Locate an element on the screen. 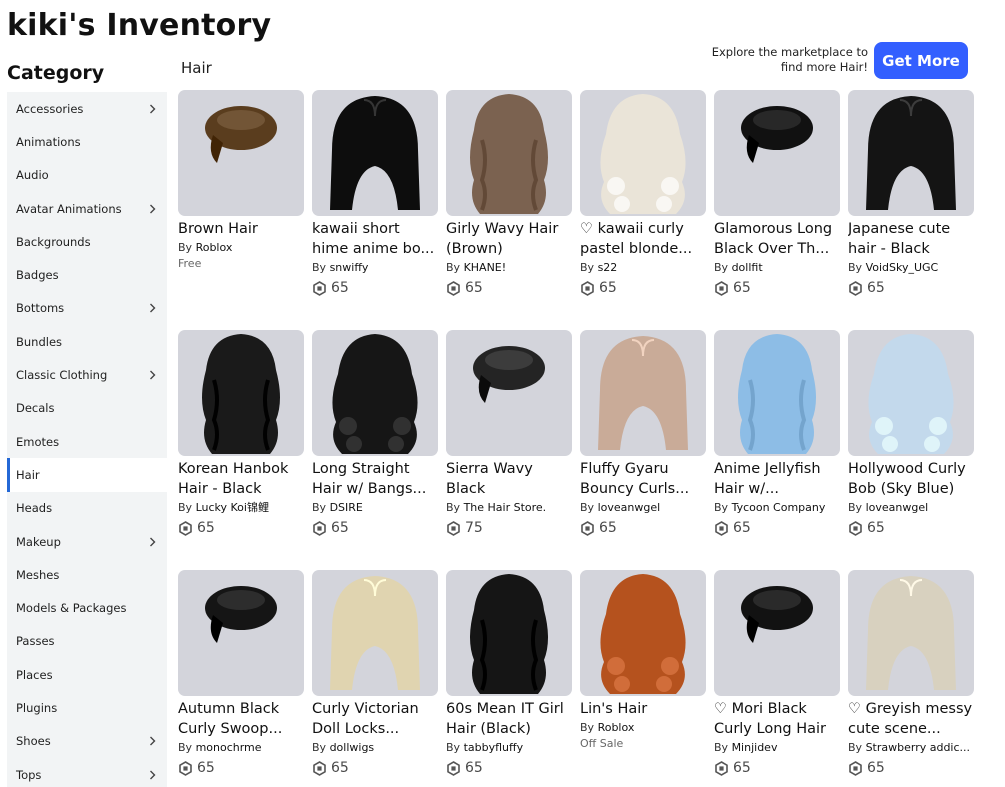 Image resolution: width=1005 pixels, height=787 pixels. inventory-item-card: Long Straight Hair w/ Bangs... By DSIRE 65 is located at coordinates (375, 450).